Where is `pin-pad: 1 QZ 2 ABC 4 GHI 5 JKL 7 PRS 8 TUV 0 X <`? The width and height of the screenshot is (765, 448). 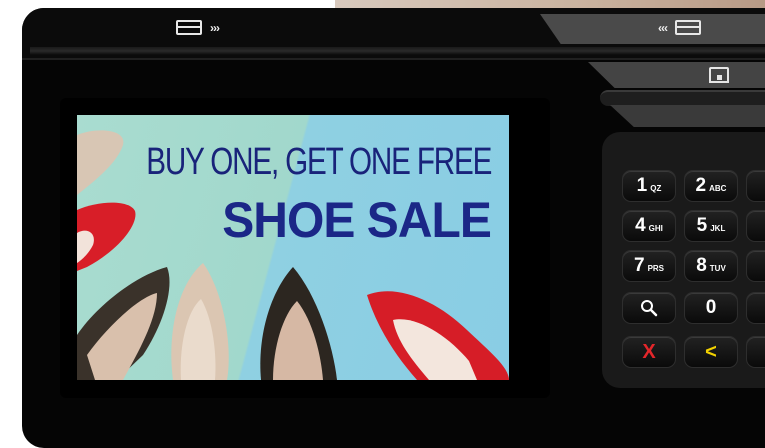 pin-pad: 1 QZ 2 ABC 4 GHI 5 JKL 7 PRS 8 TUV 0 X < is located at coordinates (683, 260).